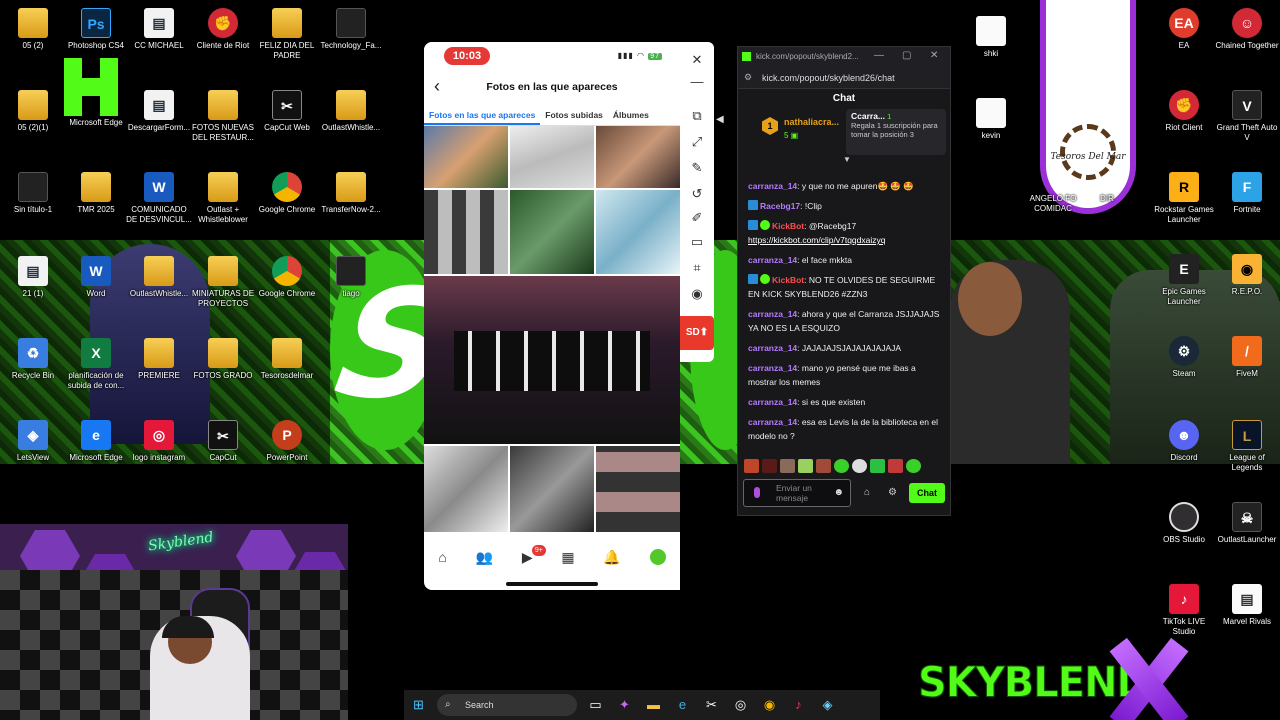  I want to click on desktop-icon: ▤ Marvel Rivals, so click(1247, 605).